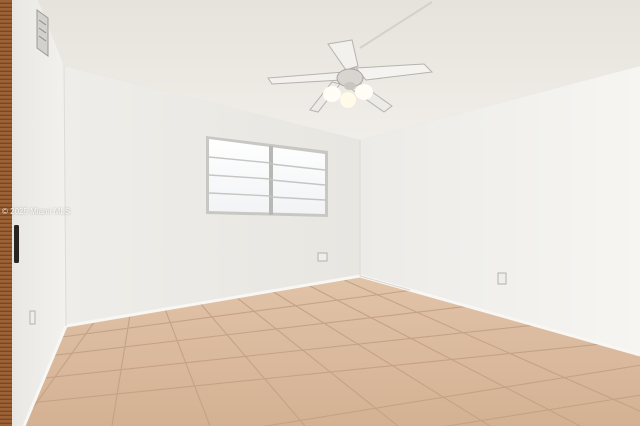  What do you see at coordinates (16, 244) in the screenshot?
I see `door-handle` at bounding box center [16, 244].